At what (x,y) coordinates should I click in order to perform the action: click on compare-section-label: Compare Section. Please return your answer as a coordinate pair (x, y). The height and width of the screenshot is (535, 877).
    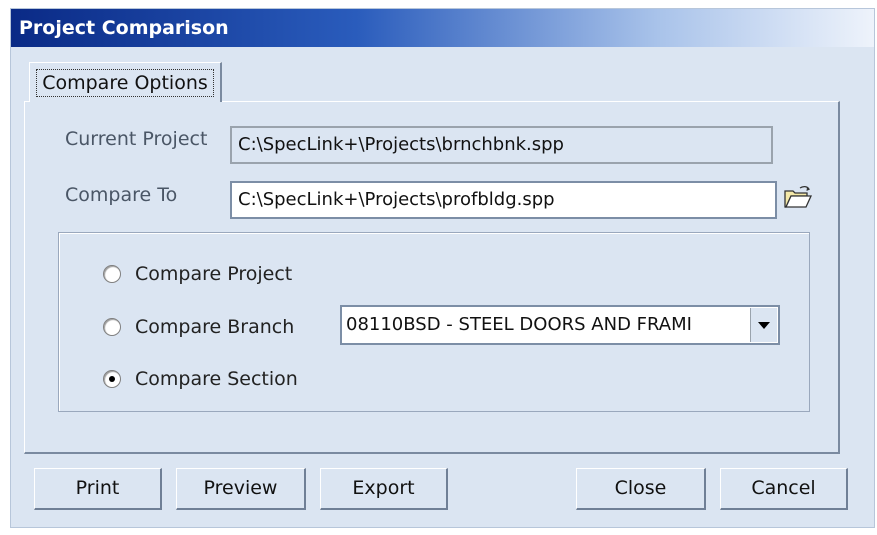
    Looking at the image, I should click on (216, 379).